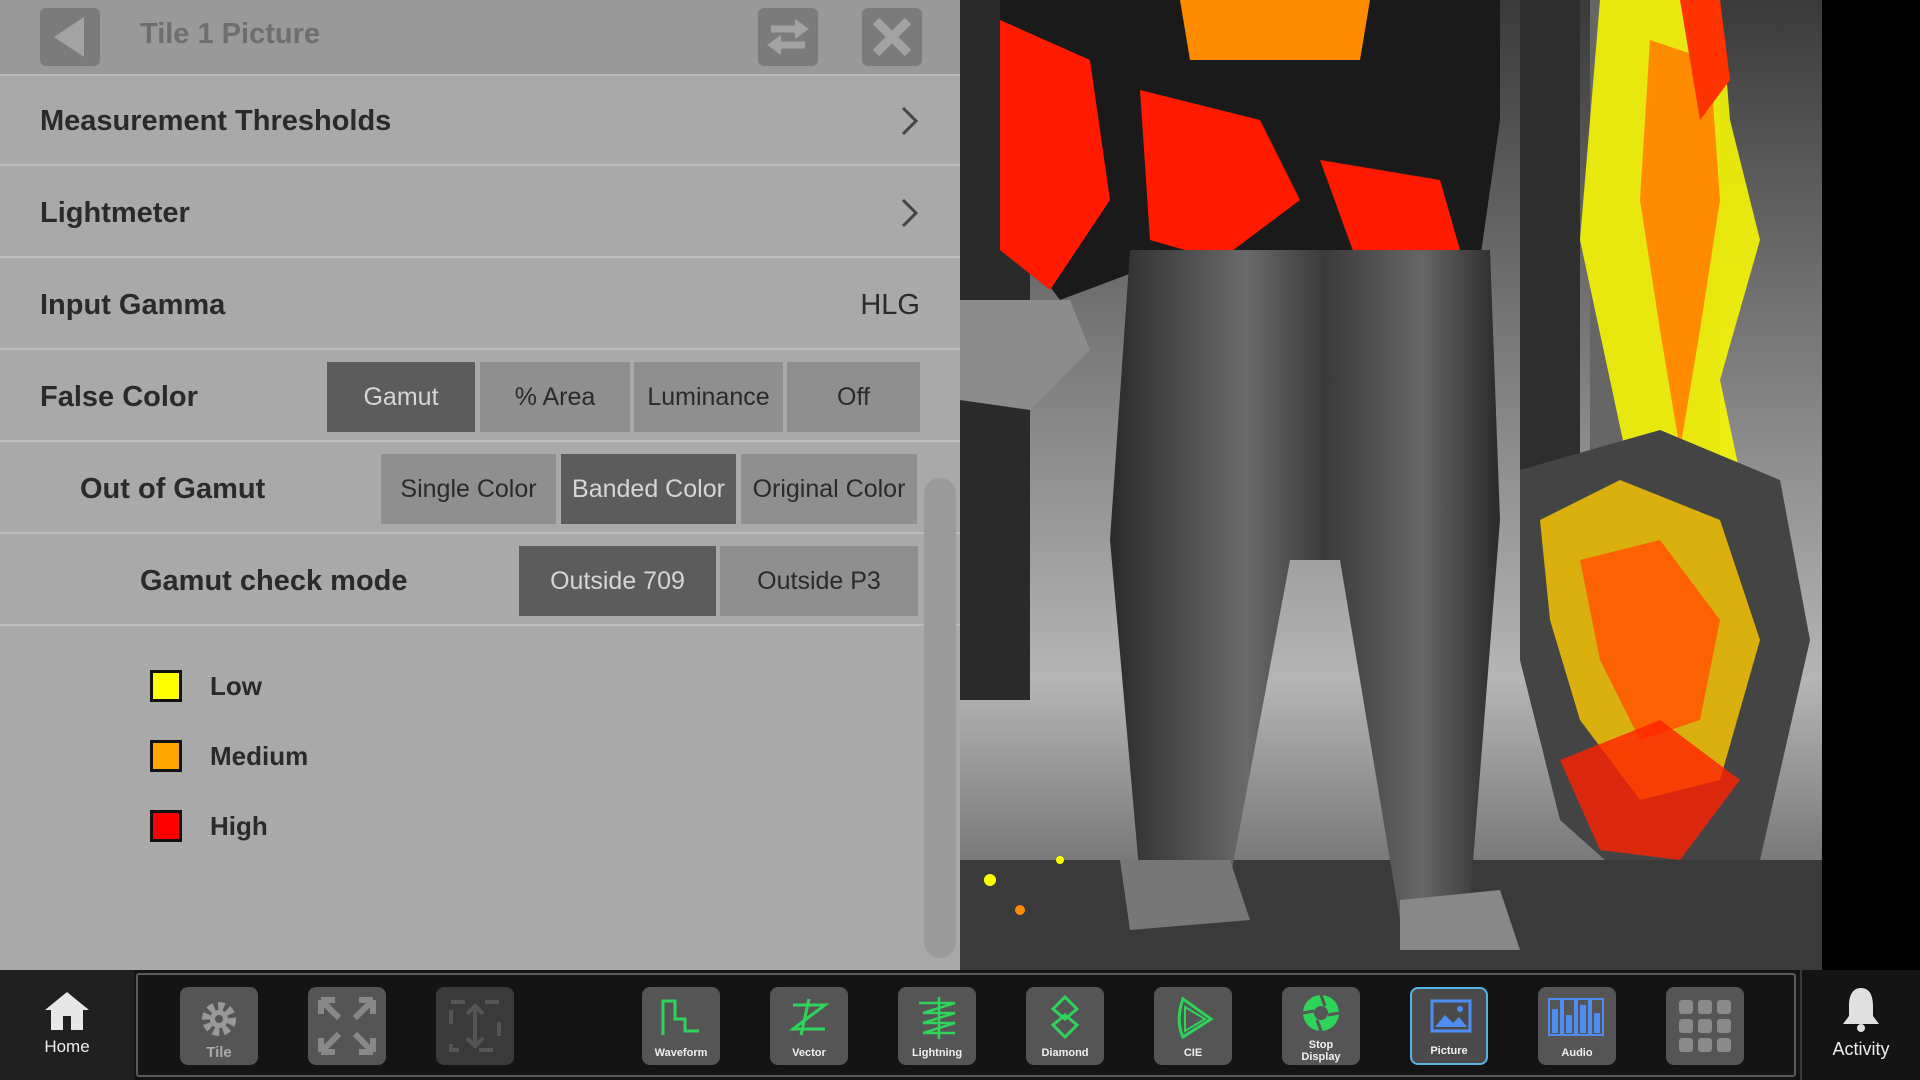 The width and height of the screenshot is (1920, 1080). Describe the element at coordinates (230, 34) in the screenshot. I see `page-title: Tile 1 Picture` at that location.